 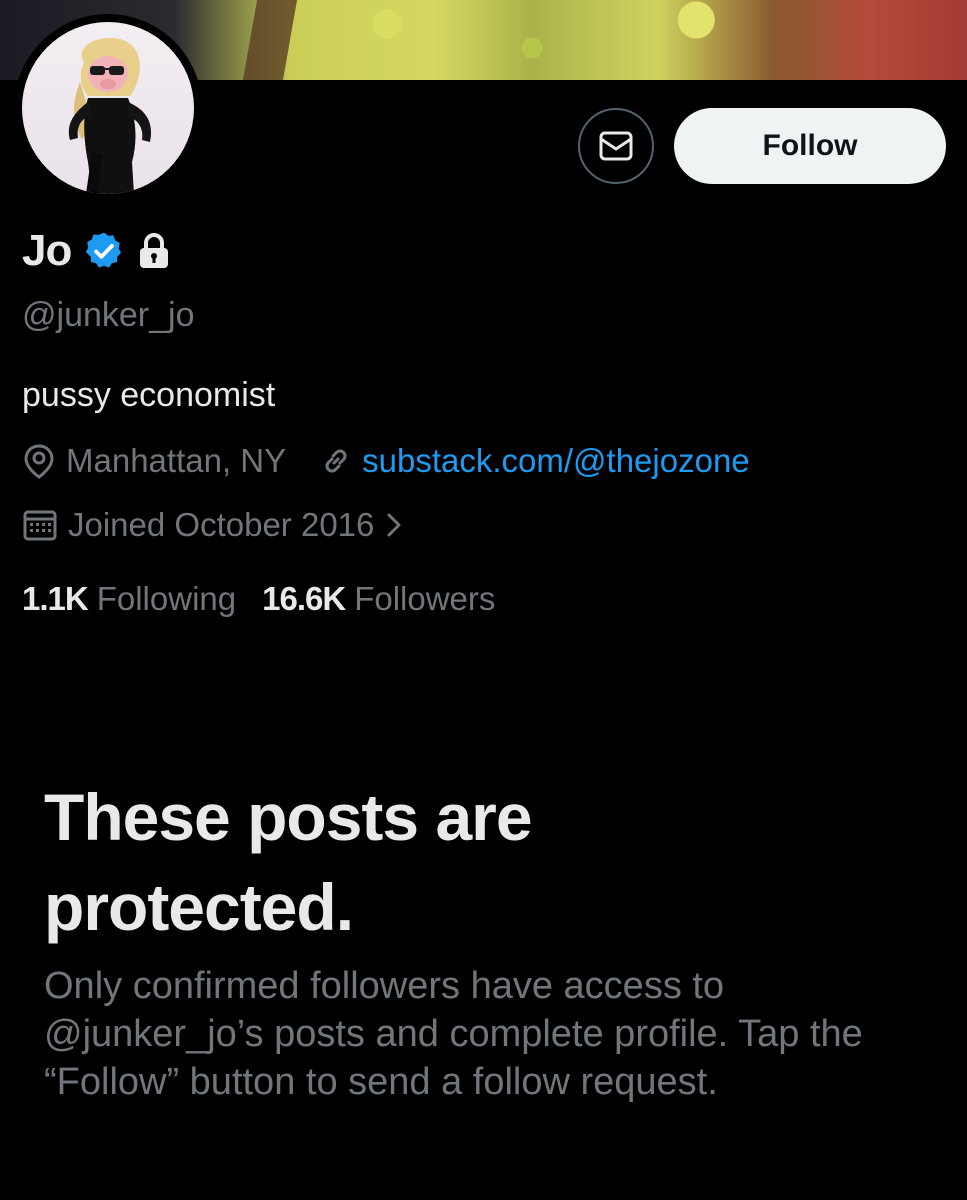 I want to click on website-link: substack.com/@thejozone, so click(x=556, y=461).